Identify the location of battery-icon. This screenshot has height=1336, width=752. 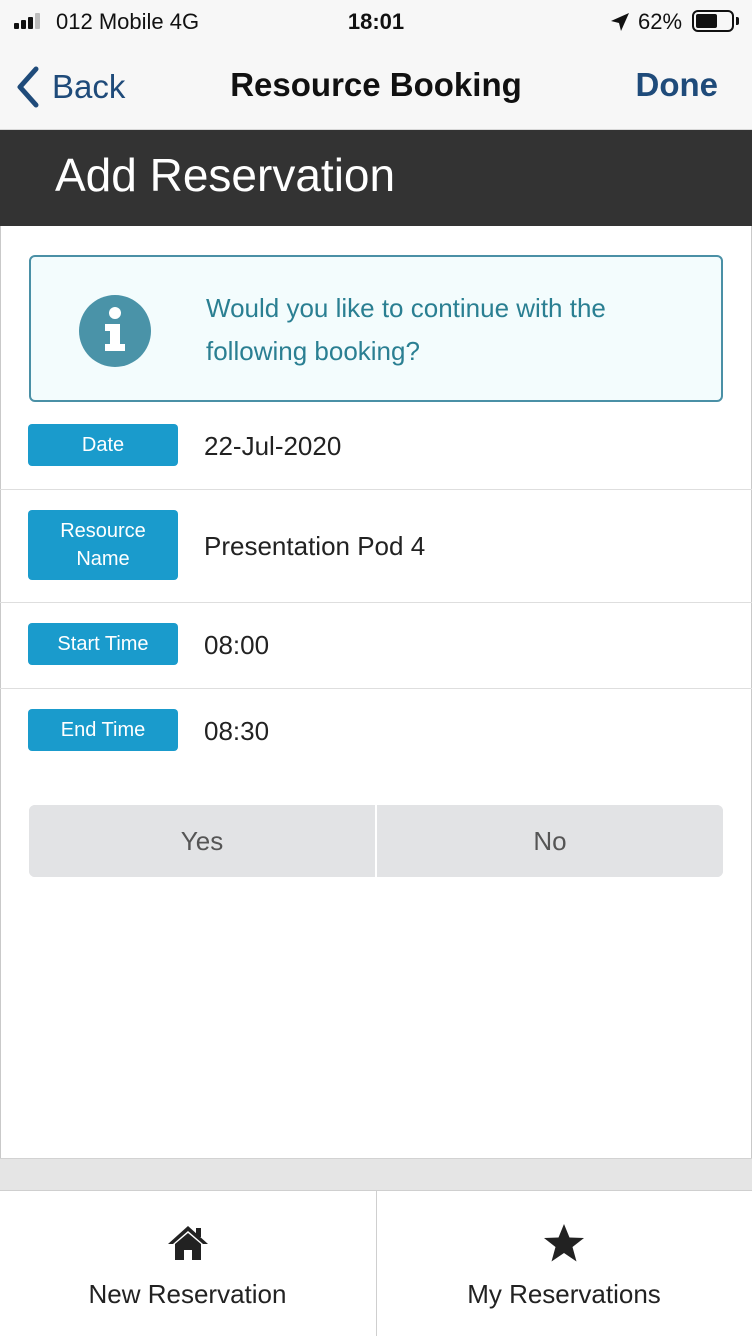
(713, 21).